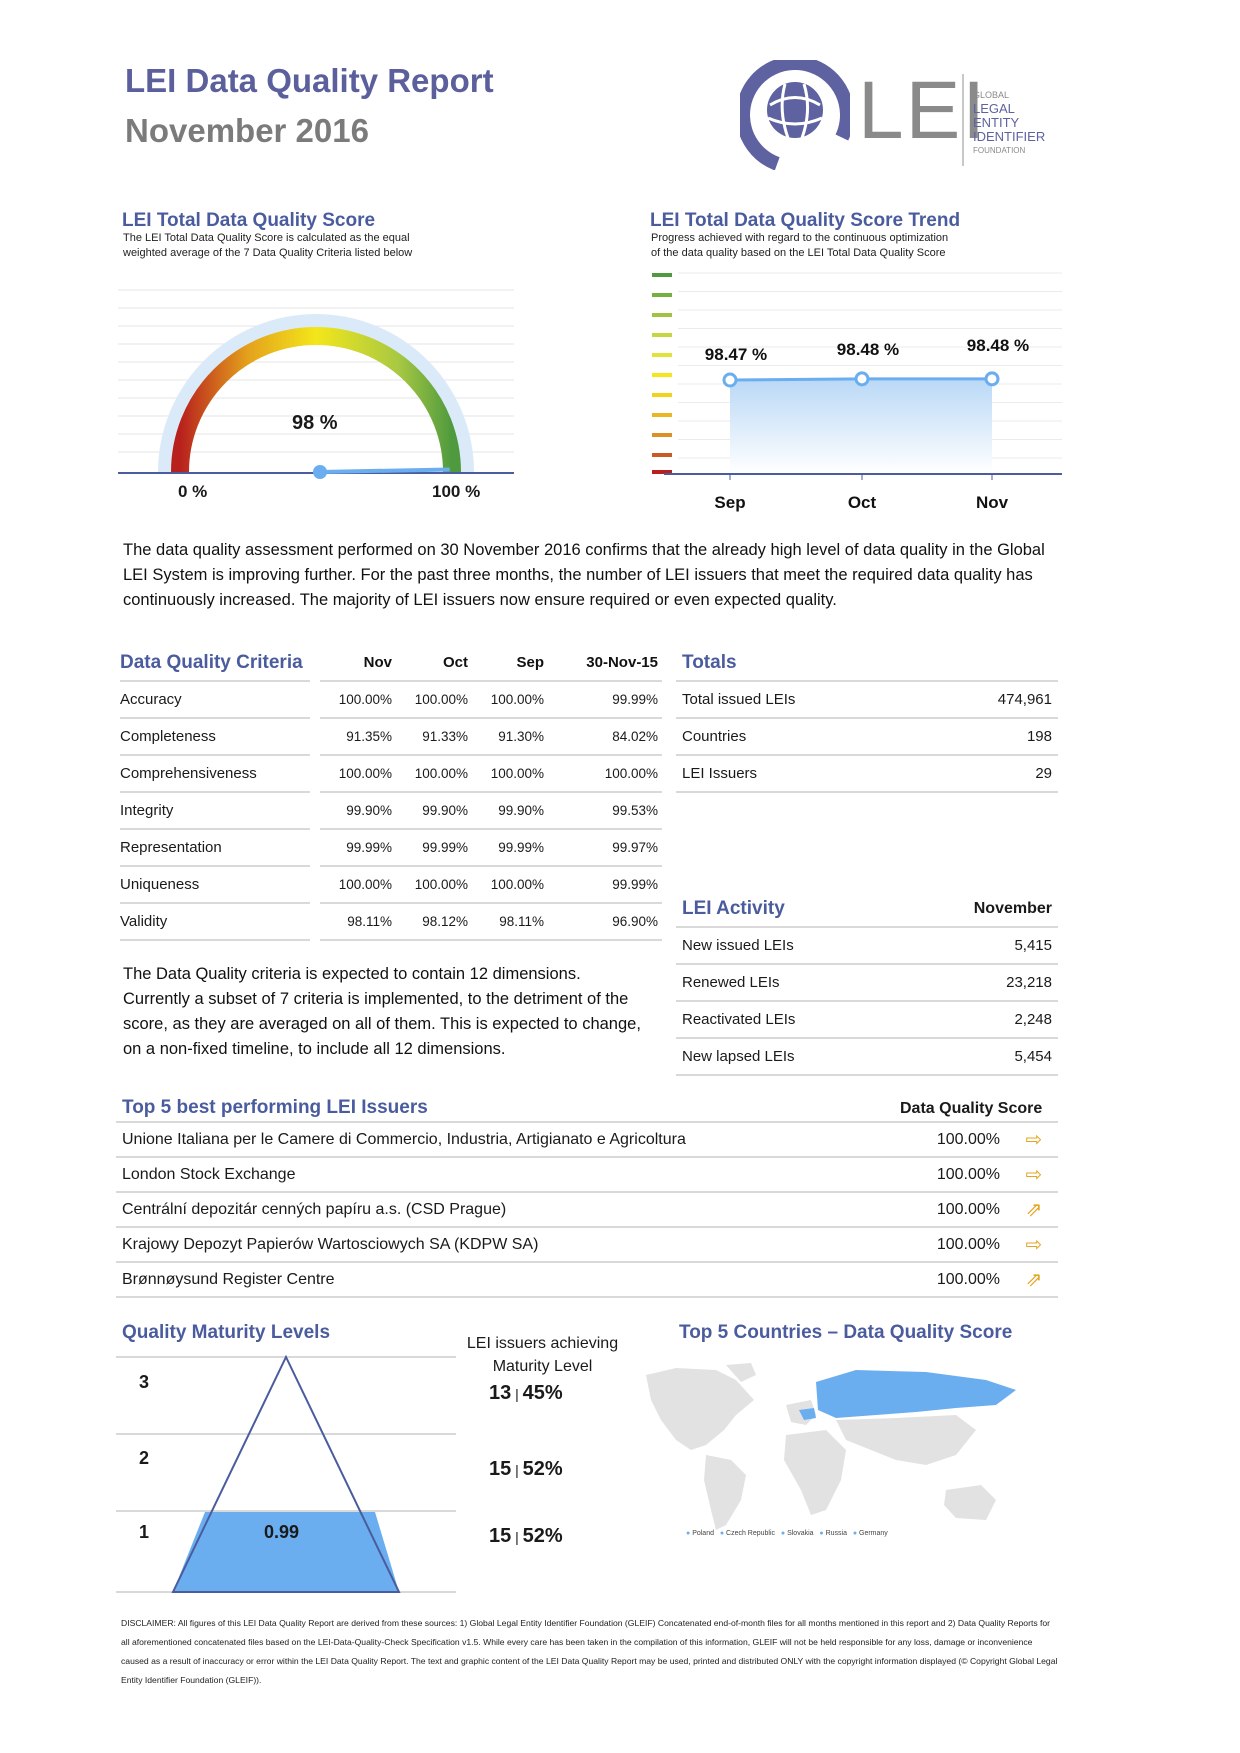 The image size is (1240, 1753). What do you see at coordinates (795, 115) in the screenshot?
I see `globe-icon` at bounding box center [795, 115].